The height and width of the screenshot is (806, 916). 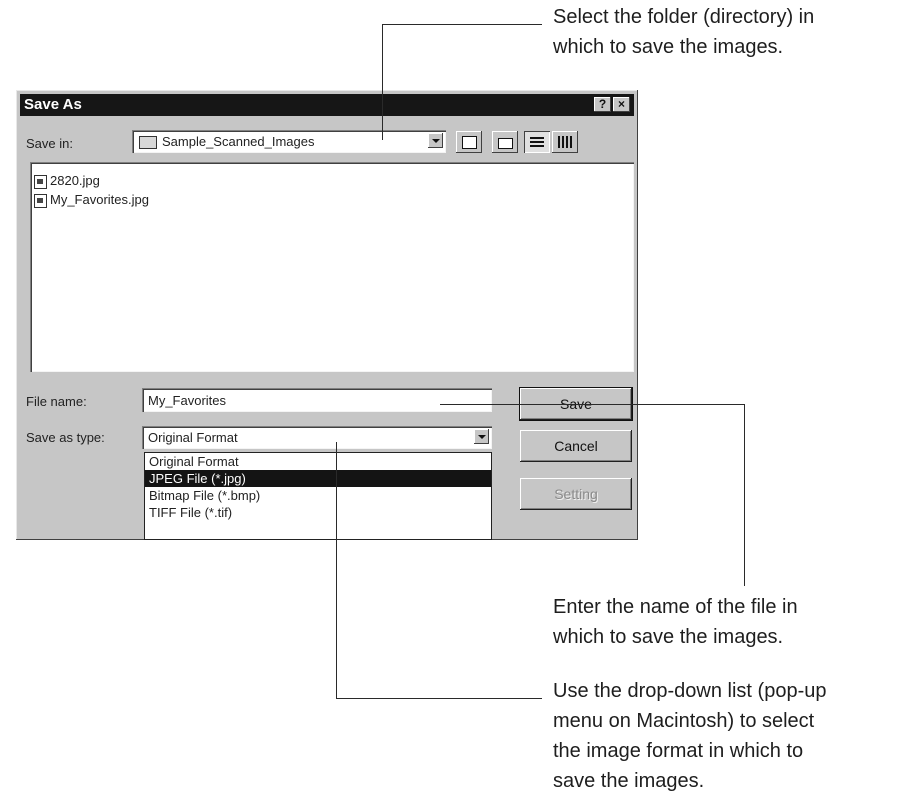 What do you see at coordinates (621, 104) in the screenshot?
I see `close-button: ×` at bounding box center [621, 104].